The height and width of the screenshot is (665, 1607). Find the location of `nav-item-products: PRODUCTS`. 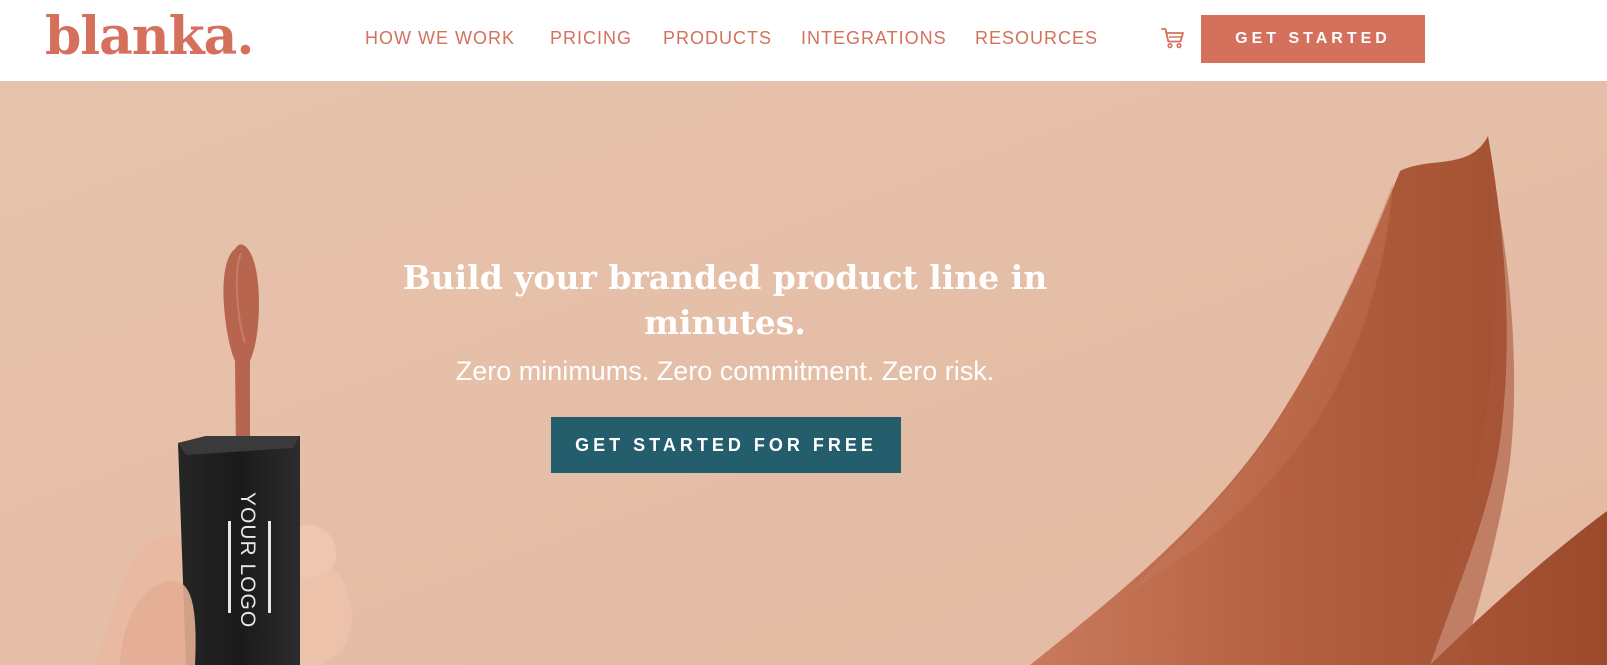

nav-item-products: PRODUCTS is located at coordinates (717, 38).